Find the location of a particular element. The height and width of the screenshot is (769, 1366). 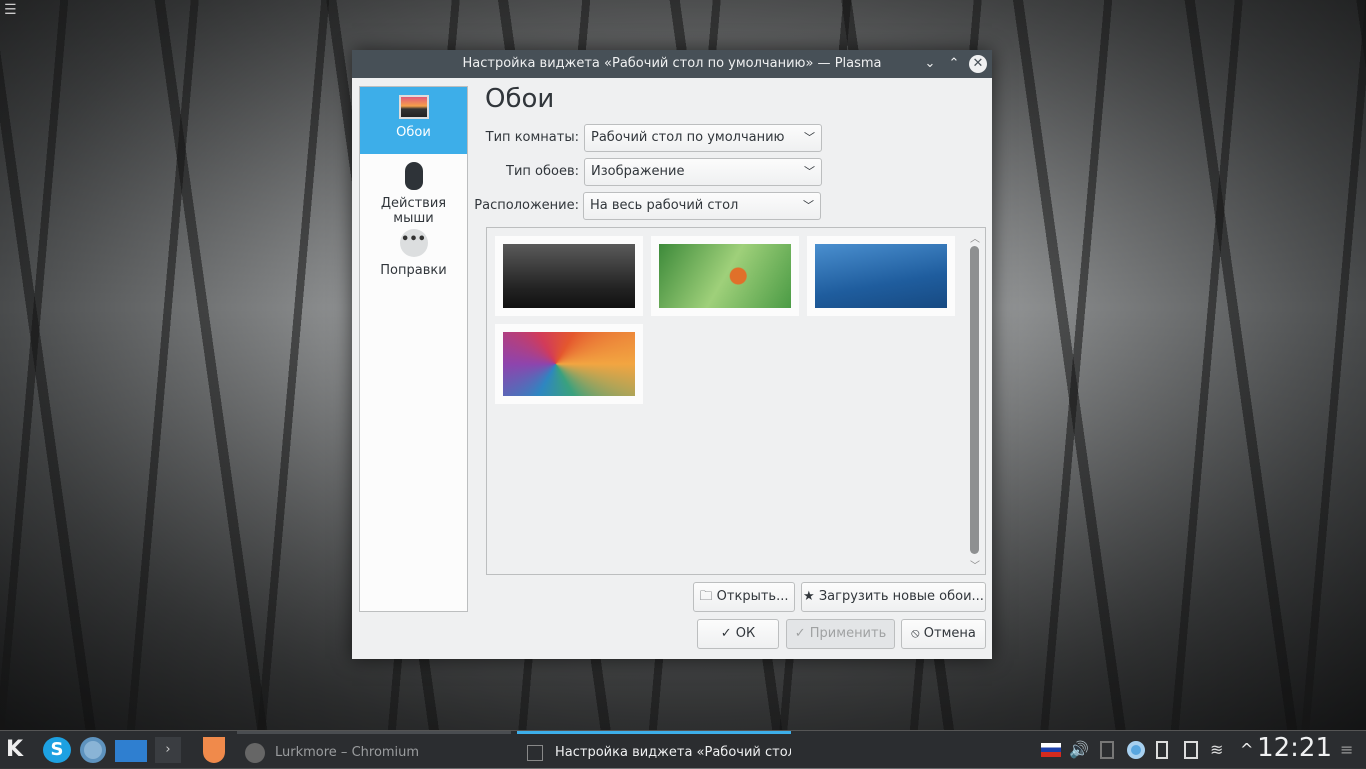

button-label: Применить is located at coordinates (848, 633).